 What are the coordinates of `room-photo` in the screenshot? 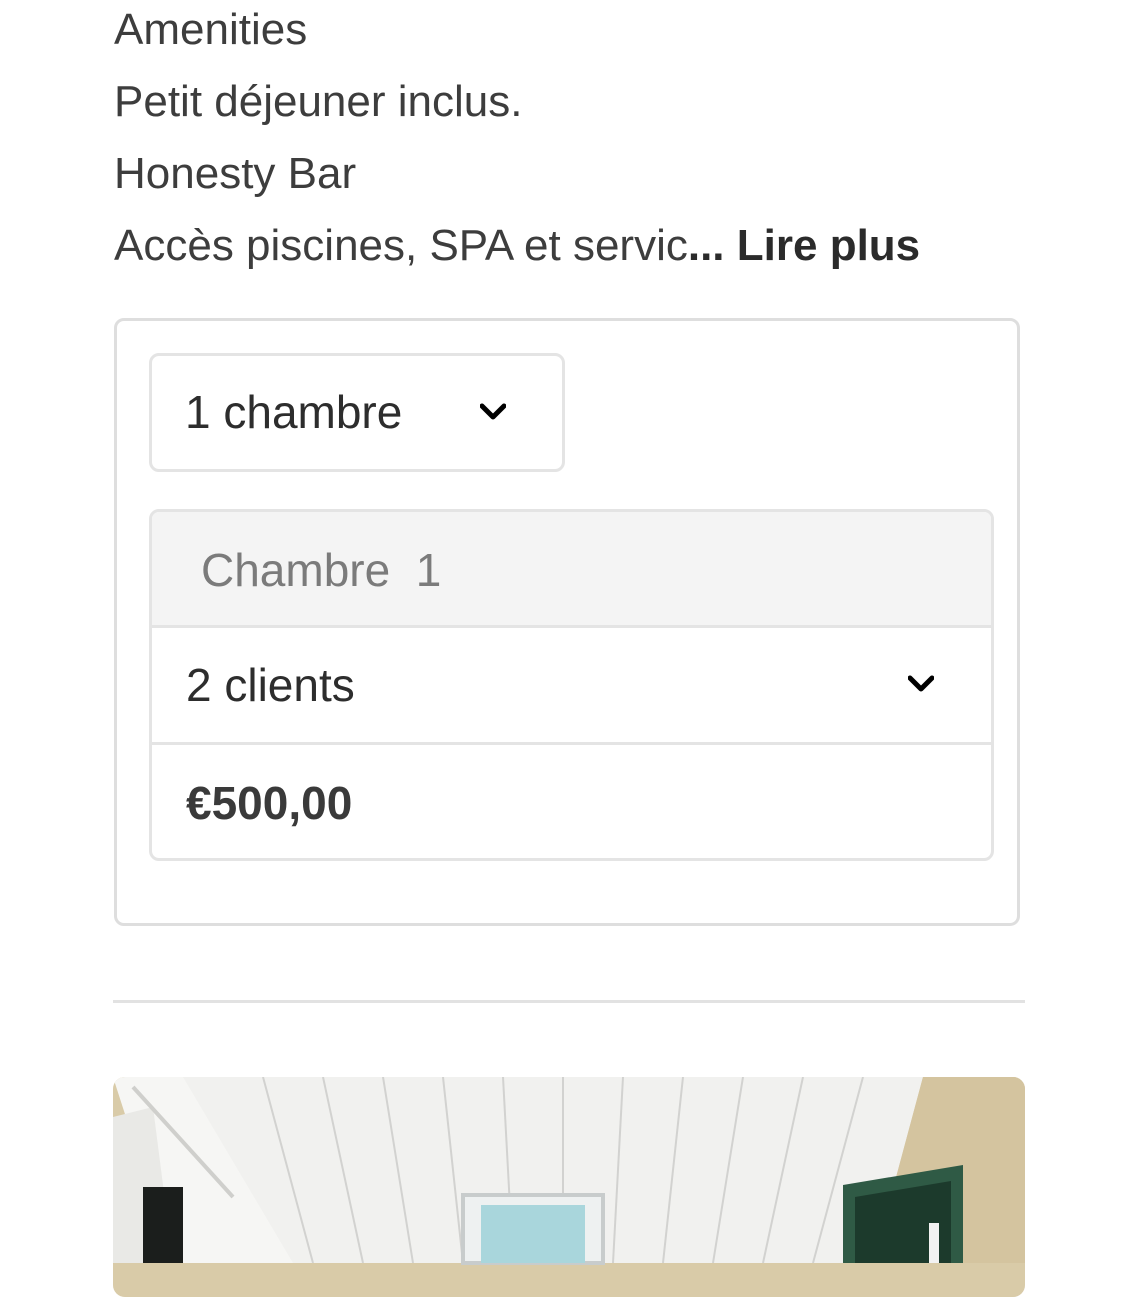 It's located at (569, 1187).